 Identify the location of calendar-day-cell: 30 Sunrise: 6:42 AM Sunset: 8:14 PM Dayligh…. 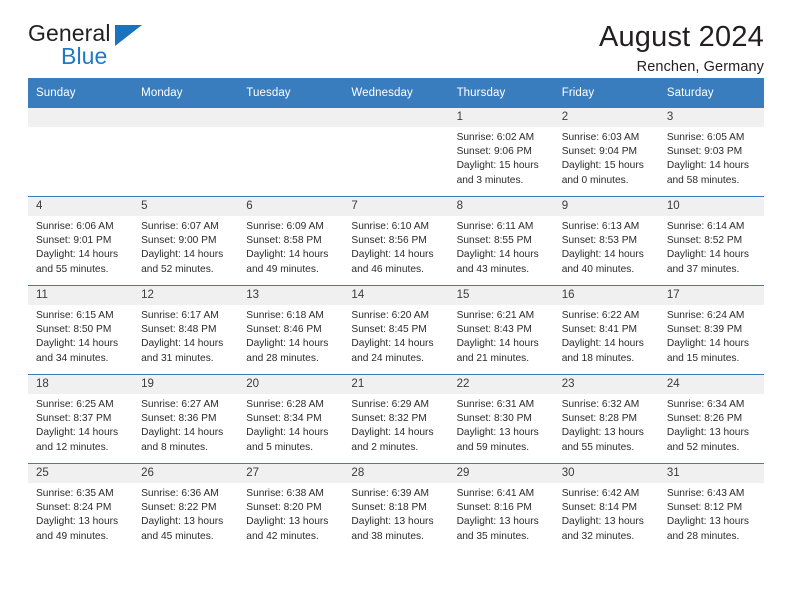
(606, 508).